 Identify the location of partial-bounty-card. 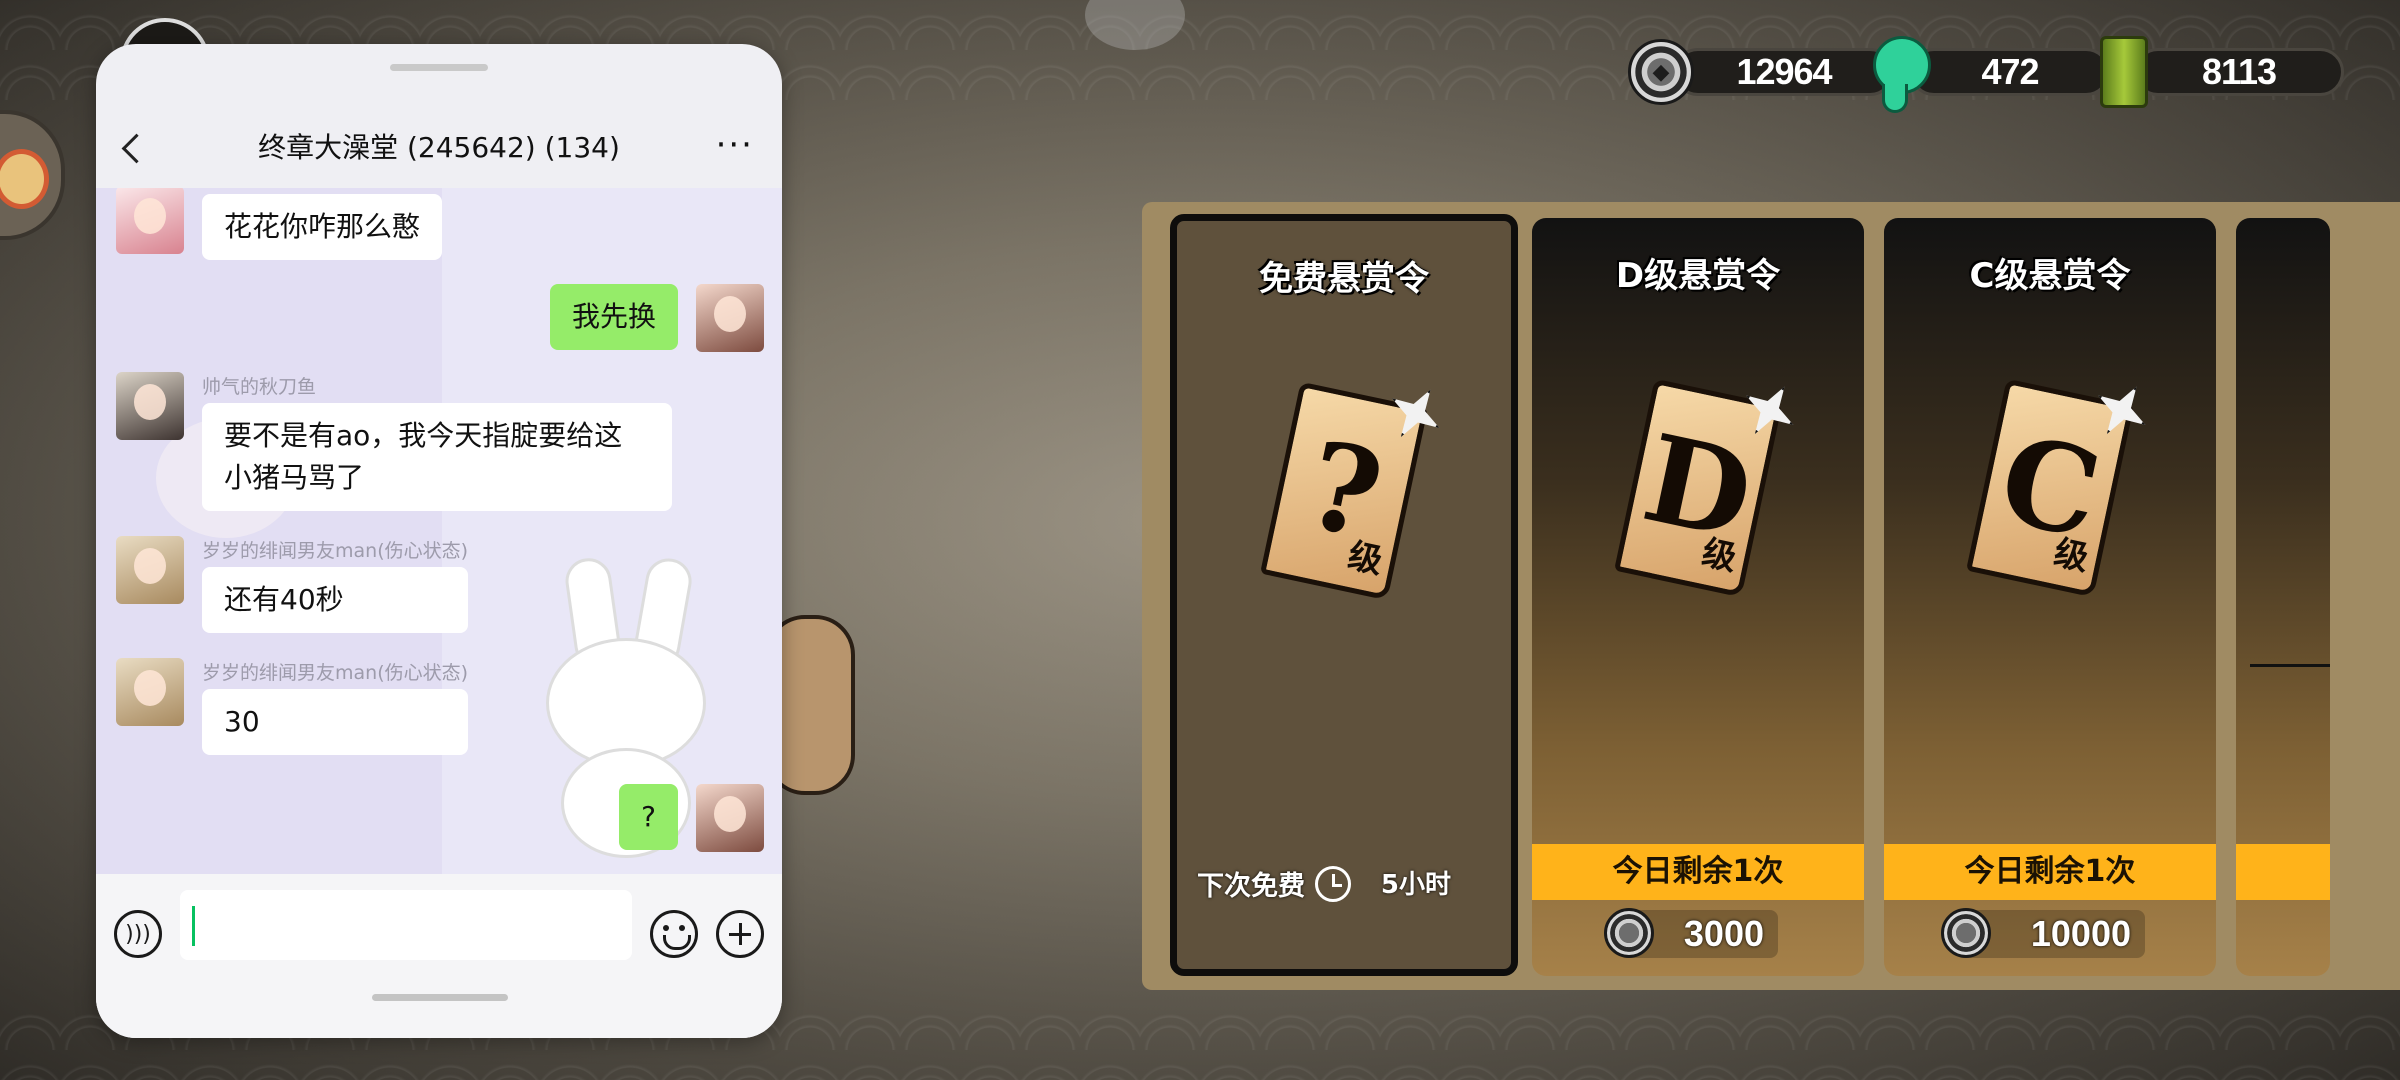
(2283, 597).